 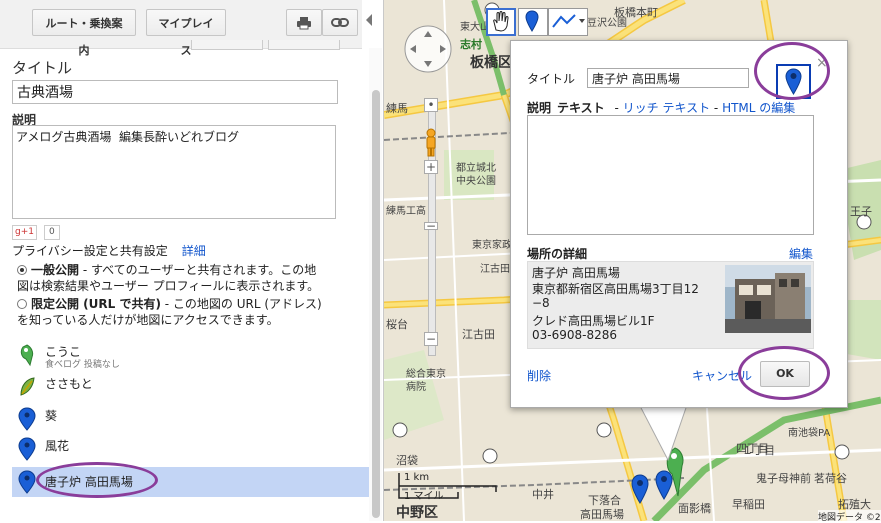 I want to click on ok-button: OK, so click(x=785, y=374).